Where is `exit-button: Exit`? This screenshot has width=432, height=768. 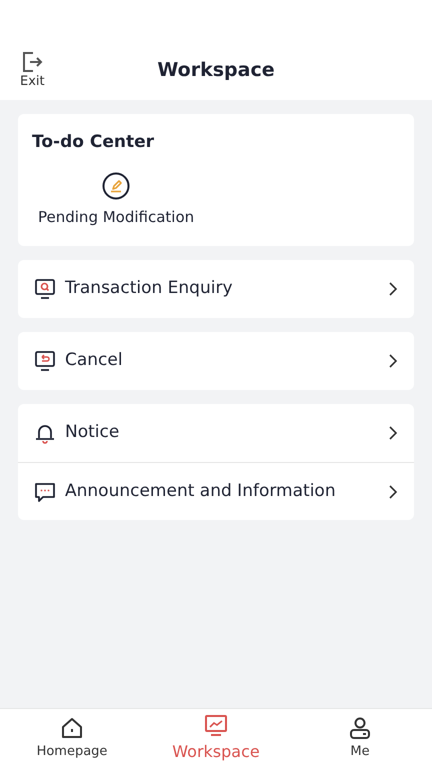
exit-button: Exit is located at coordinates (32, 70).